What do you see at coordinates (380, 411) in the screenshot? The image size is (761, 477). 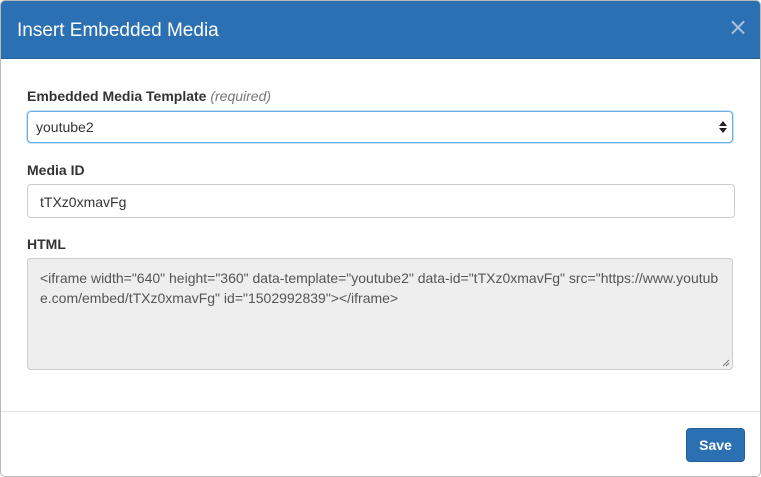 I see `footer-divider` at bounding box center [380, 411].